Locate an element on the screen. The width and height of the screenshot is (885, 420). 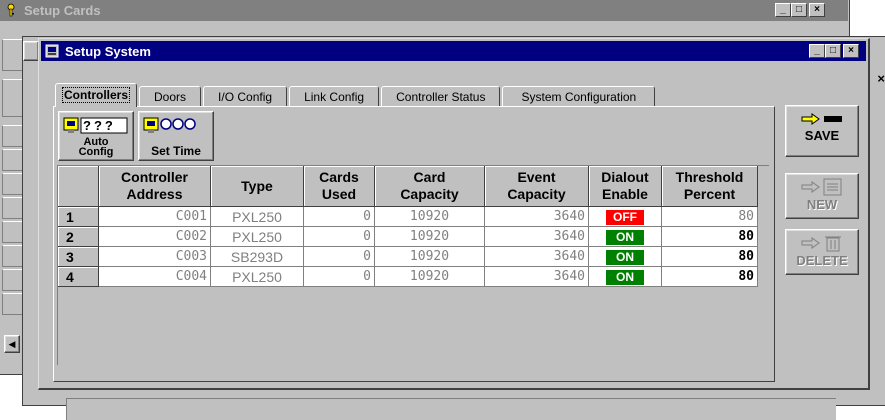
dialout-off-badge: OFF is located at coordinates (625, 217).